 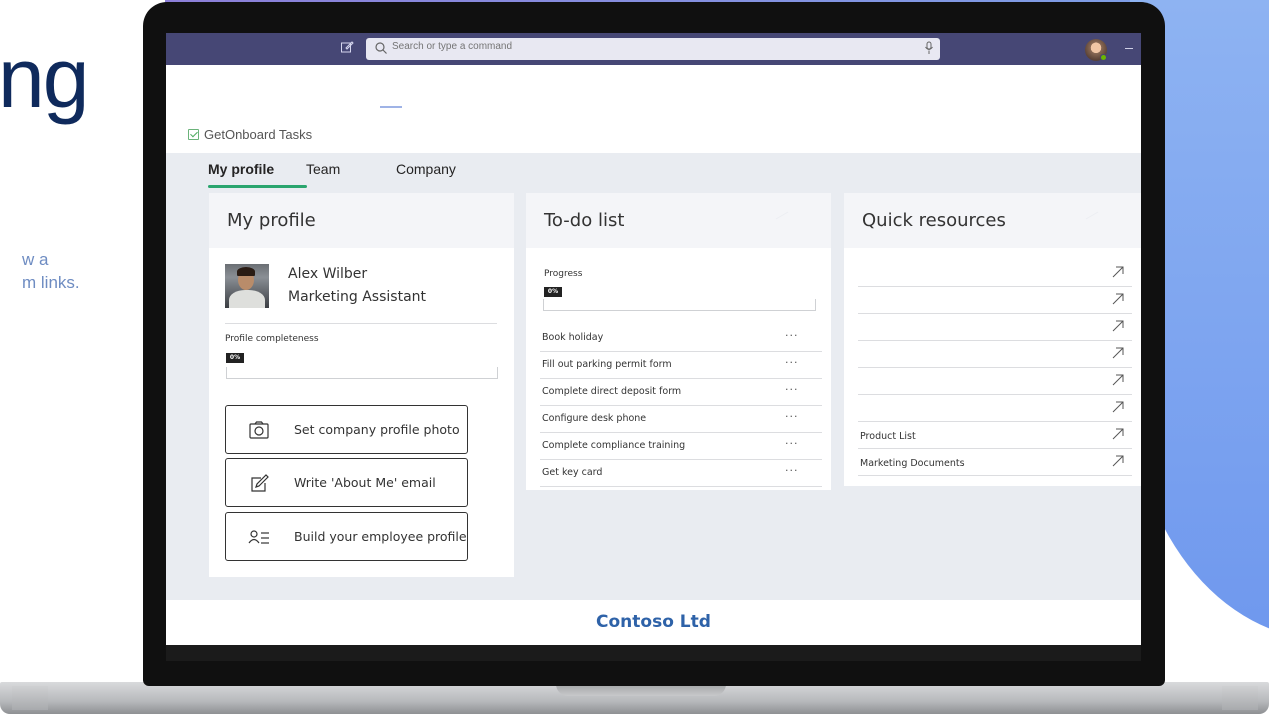 What do you see at coordinates (235, 358) in the screenshot?
I see `completeness-badge: 0%` at bounding box center [235, 358].